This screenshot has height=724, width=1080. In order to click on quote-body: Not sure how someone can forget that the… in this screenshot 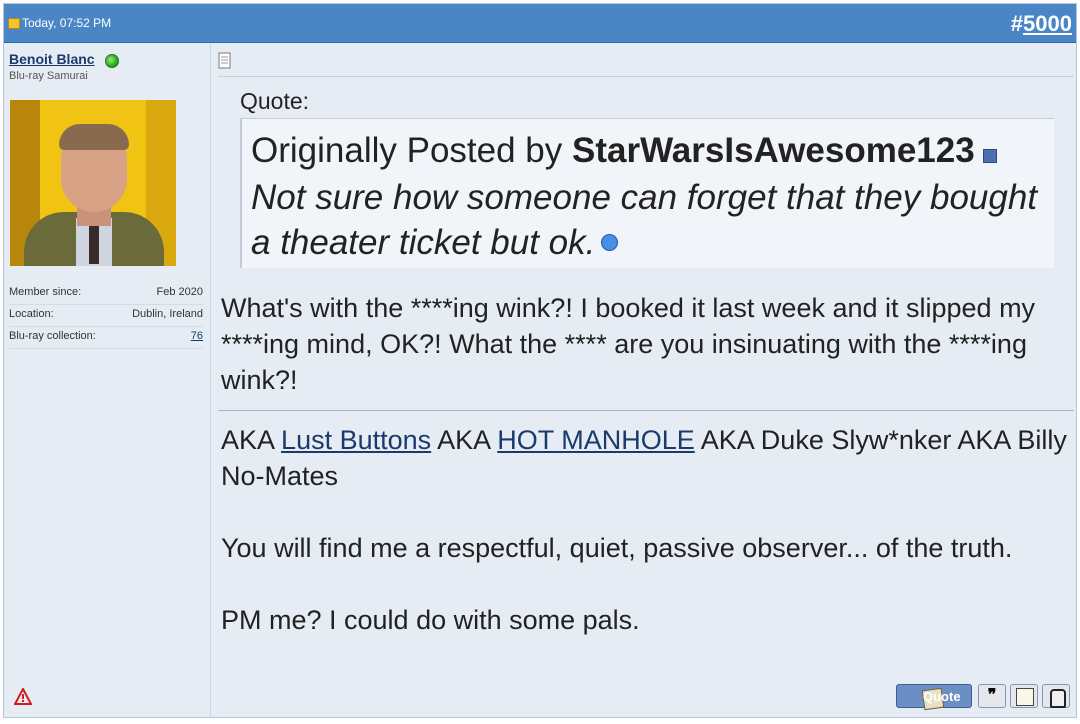, I will do `click(644, 220)`.